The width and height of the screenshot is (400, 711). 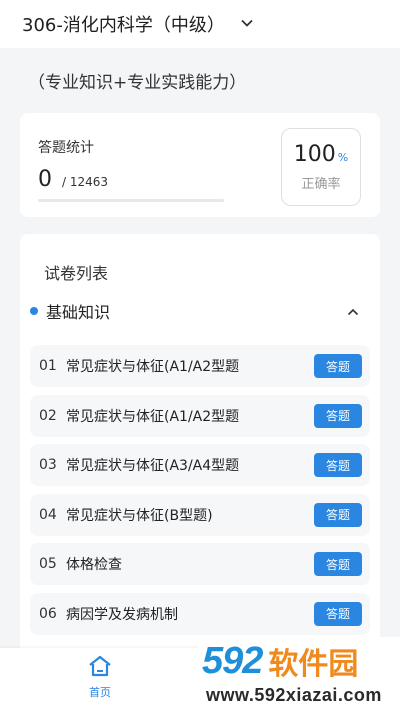 What do you see at coordinates (48, 564) in the screenshot?
I see `item-index: 05` at bounding box center [48, 564].